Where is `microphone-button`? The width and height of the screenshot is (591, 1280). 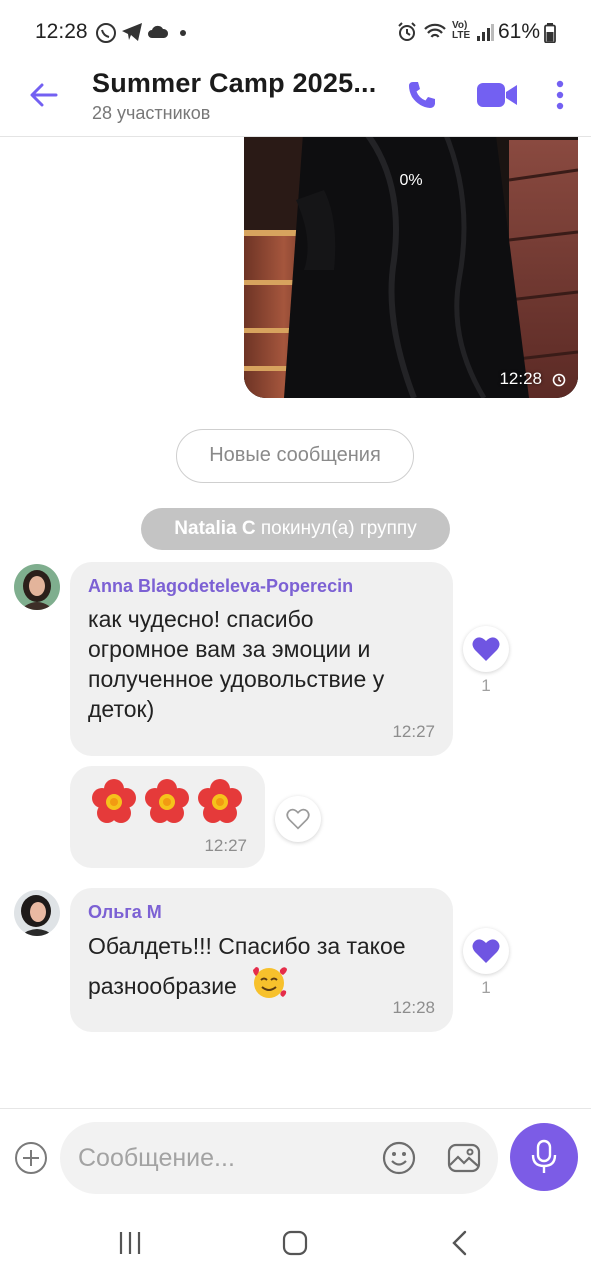
microphone-button is located at coordinates (544, 1157).